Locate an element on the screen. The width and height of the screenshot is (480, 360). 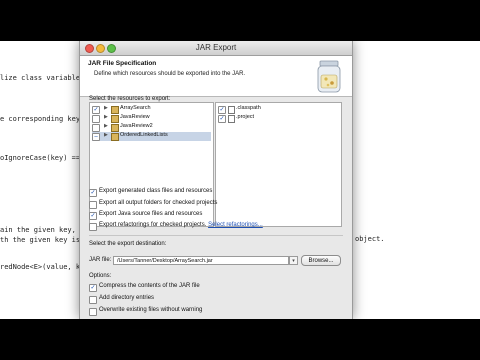
file-label: .classpath is located at coordinates (248, 108).